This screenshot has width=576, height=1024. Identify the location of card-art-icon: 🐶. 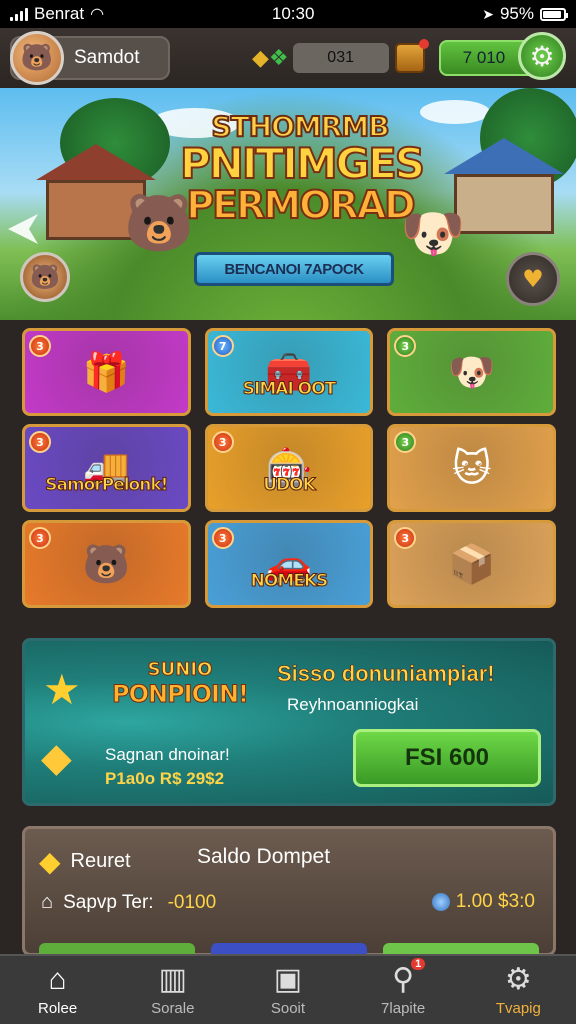
(472, 371).